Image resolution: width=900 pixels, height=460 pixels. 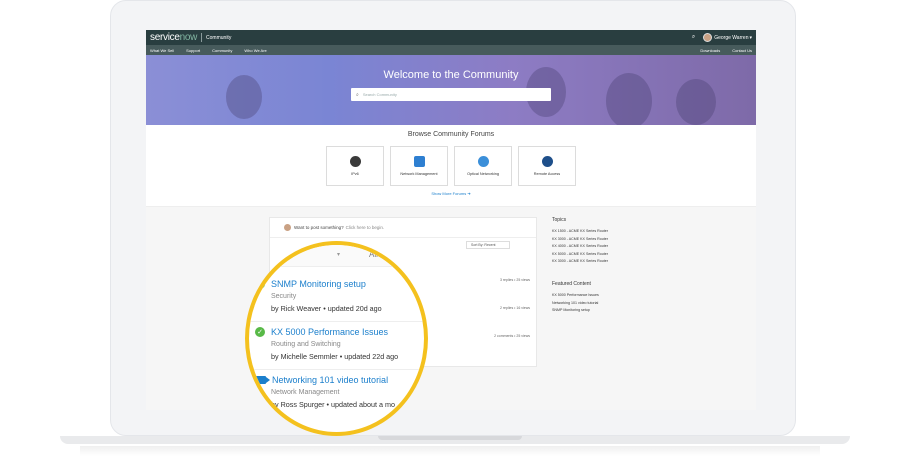 What do you see at coordinates (162, 50) in the screenshot?
I see `nav-what-we-sell: What We Sell` at bounding box center [162, 50].